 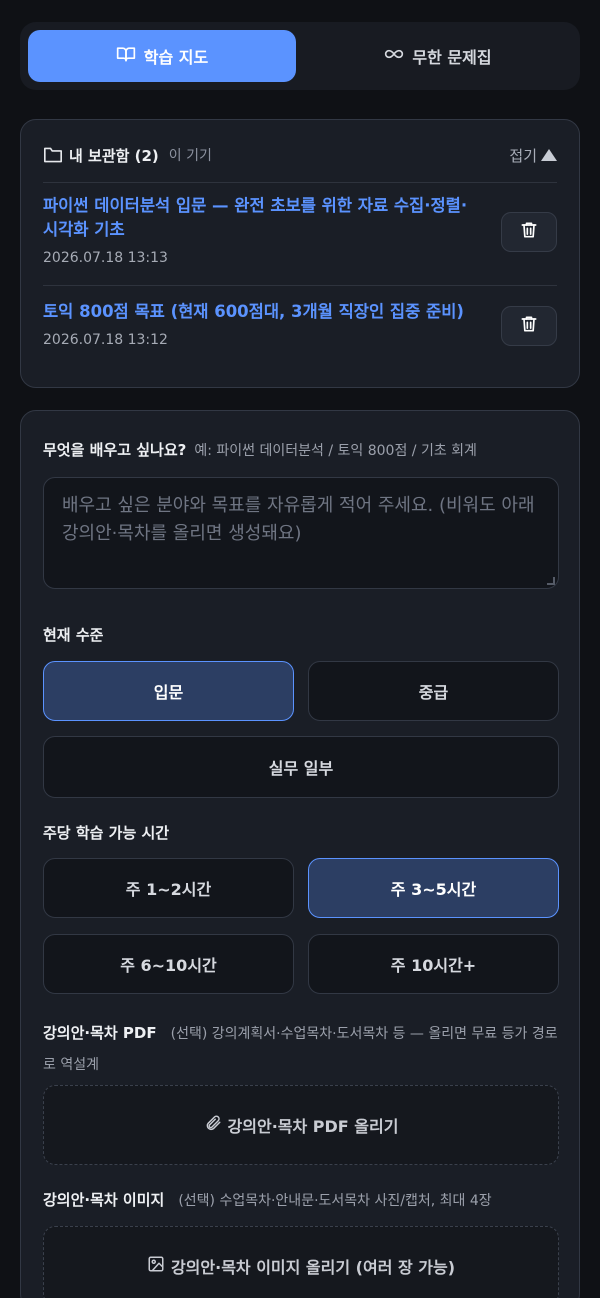 What do you see at coordinates (258, 218) in the screenshot?
I see `saved-item-title: 파이썬 데이터분석 입문 — 완전 초보를 위한 자료 수집·정렬·시각화 기초` at bounding box center [258, 218].